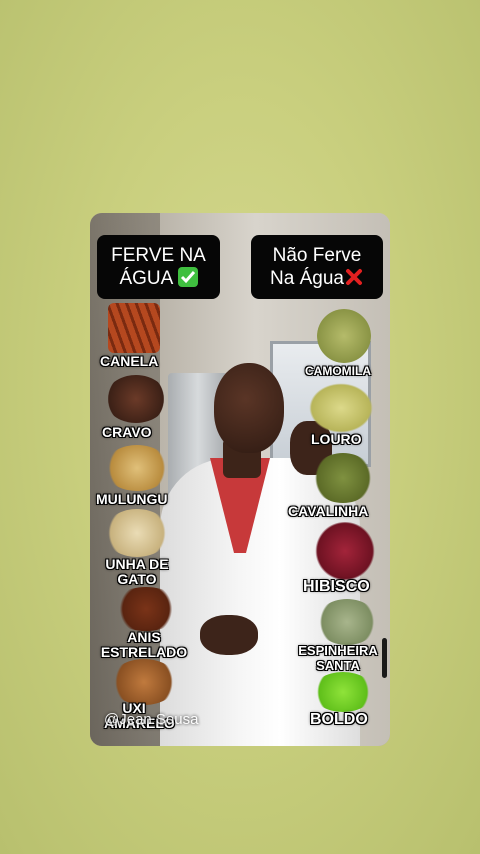 The image size is (480, 854). Describe the element at coordinates (158, 255) in the screenshot. I see `boils-header-line1: FERVE NA` at that location.